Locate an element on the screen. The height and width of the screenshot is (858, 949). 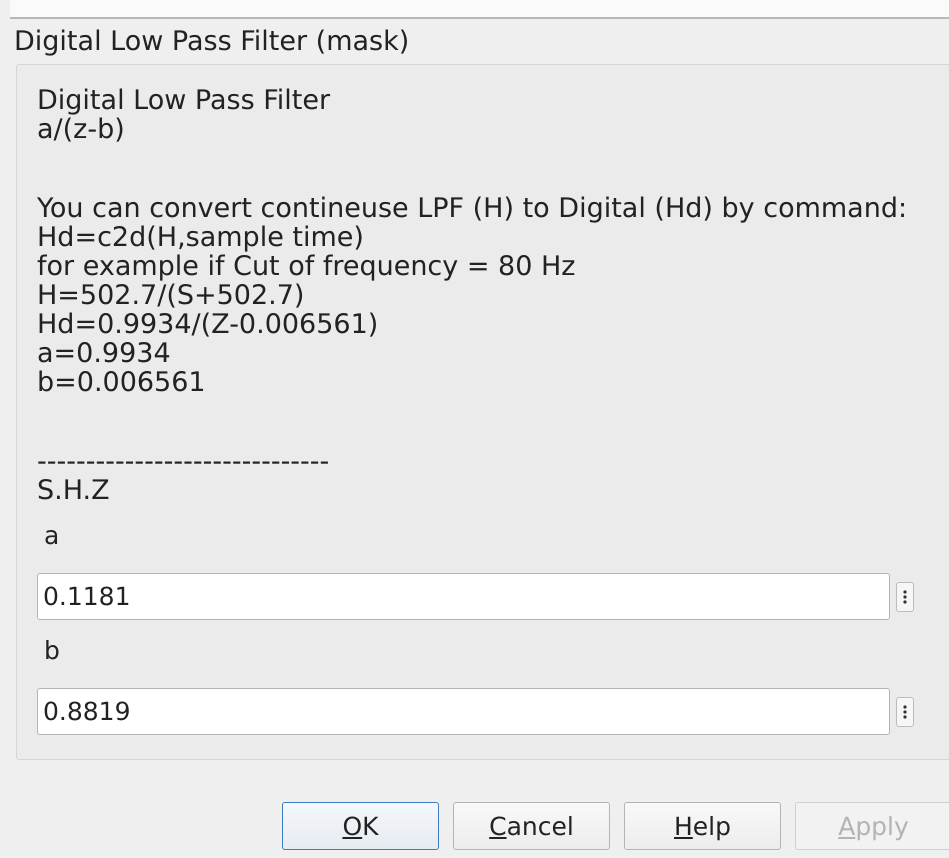
description-text: You can convert contineuse LPF (H) to Digital (Hd) by command: is located at coordinates (472, 208).